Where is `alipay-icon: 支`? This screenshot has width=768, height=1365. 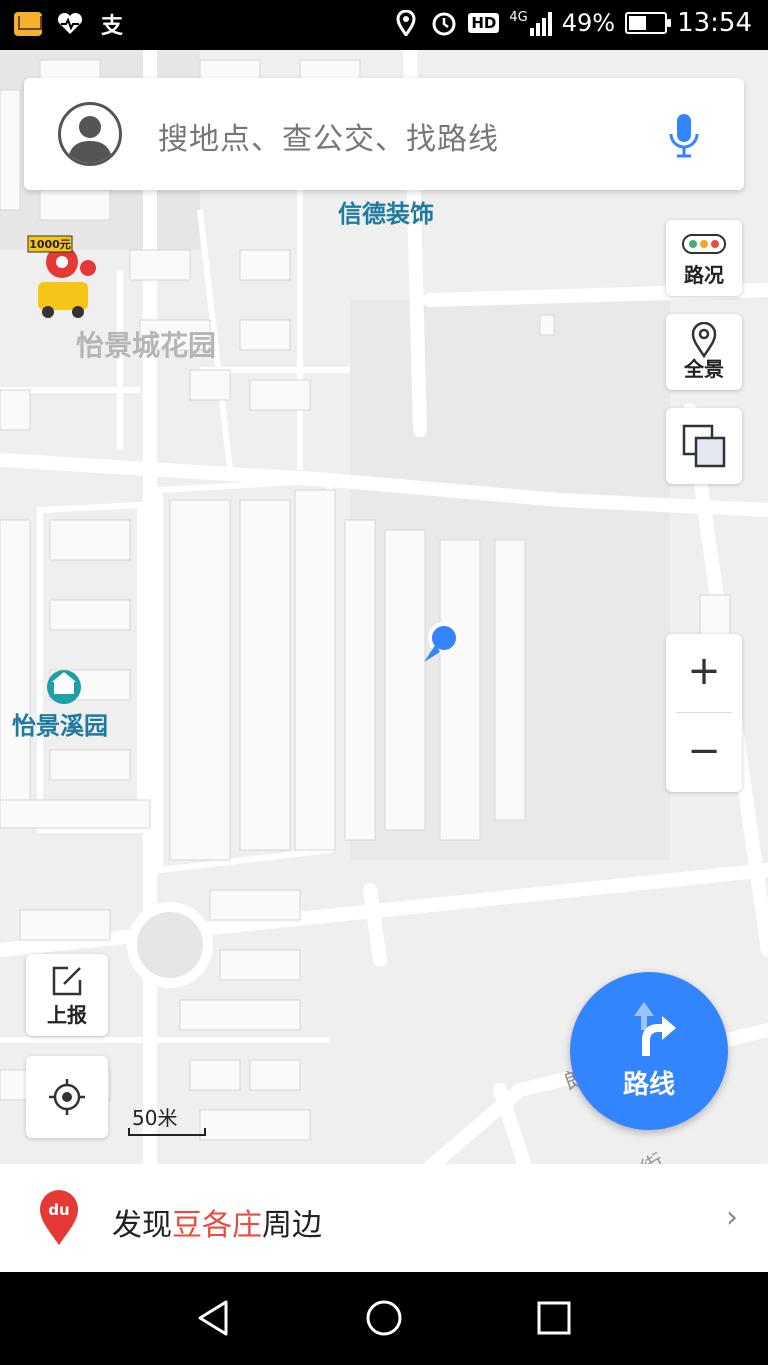 alipay-icon: 支 is located at coordinates (111, 26).